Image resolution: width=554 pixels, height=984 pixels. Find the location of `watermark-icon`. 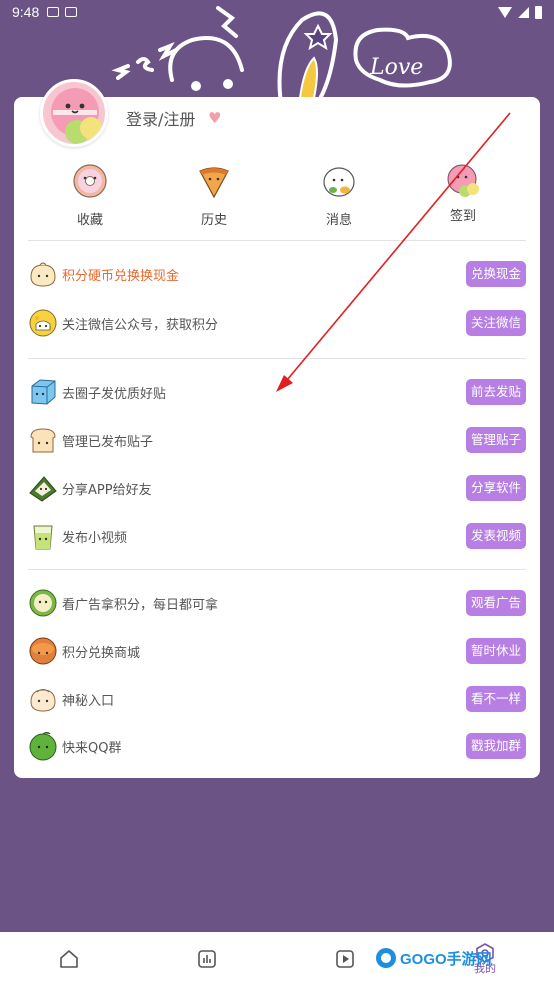

watermark-icon is located at coordinates (386, 958).